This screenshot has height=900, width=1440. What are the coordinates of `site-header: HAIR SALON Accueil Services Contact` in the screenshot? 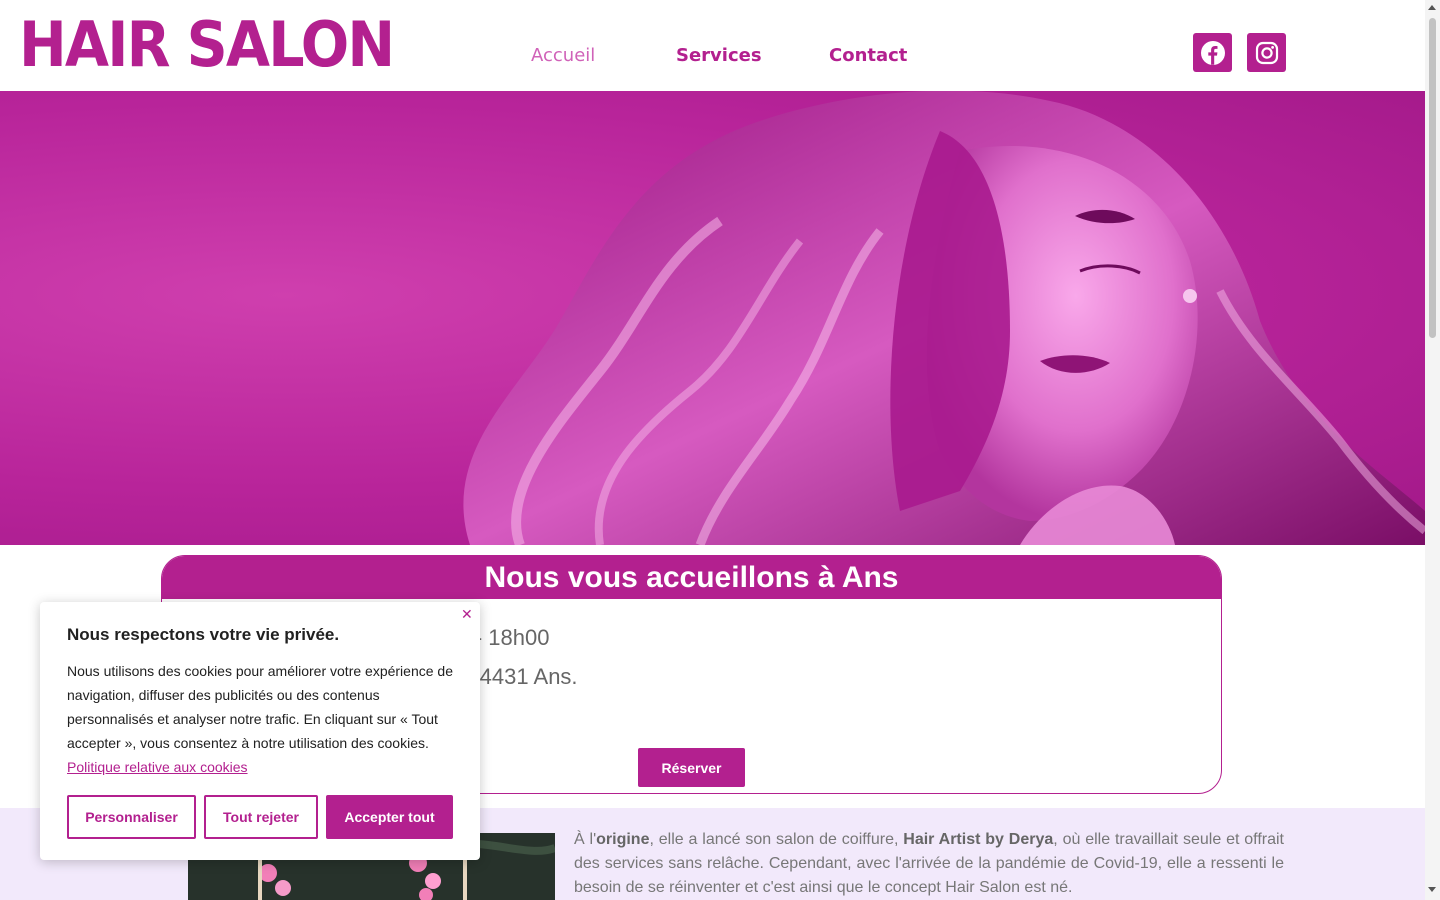 It's located at (712, 45).